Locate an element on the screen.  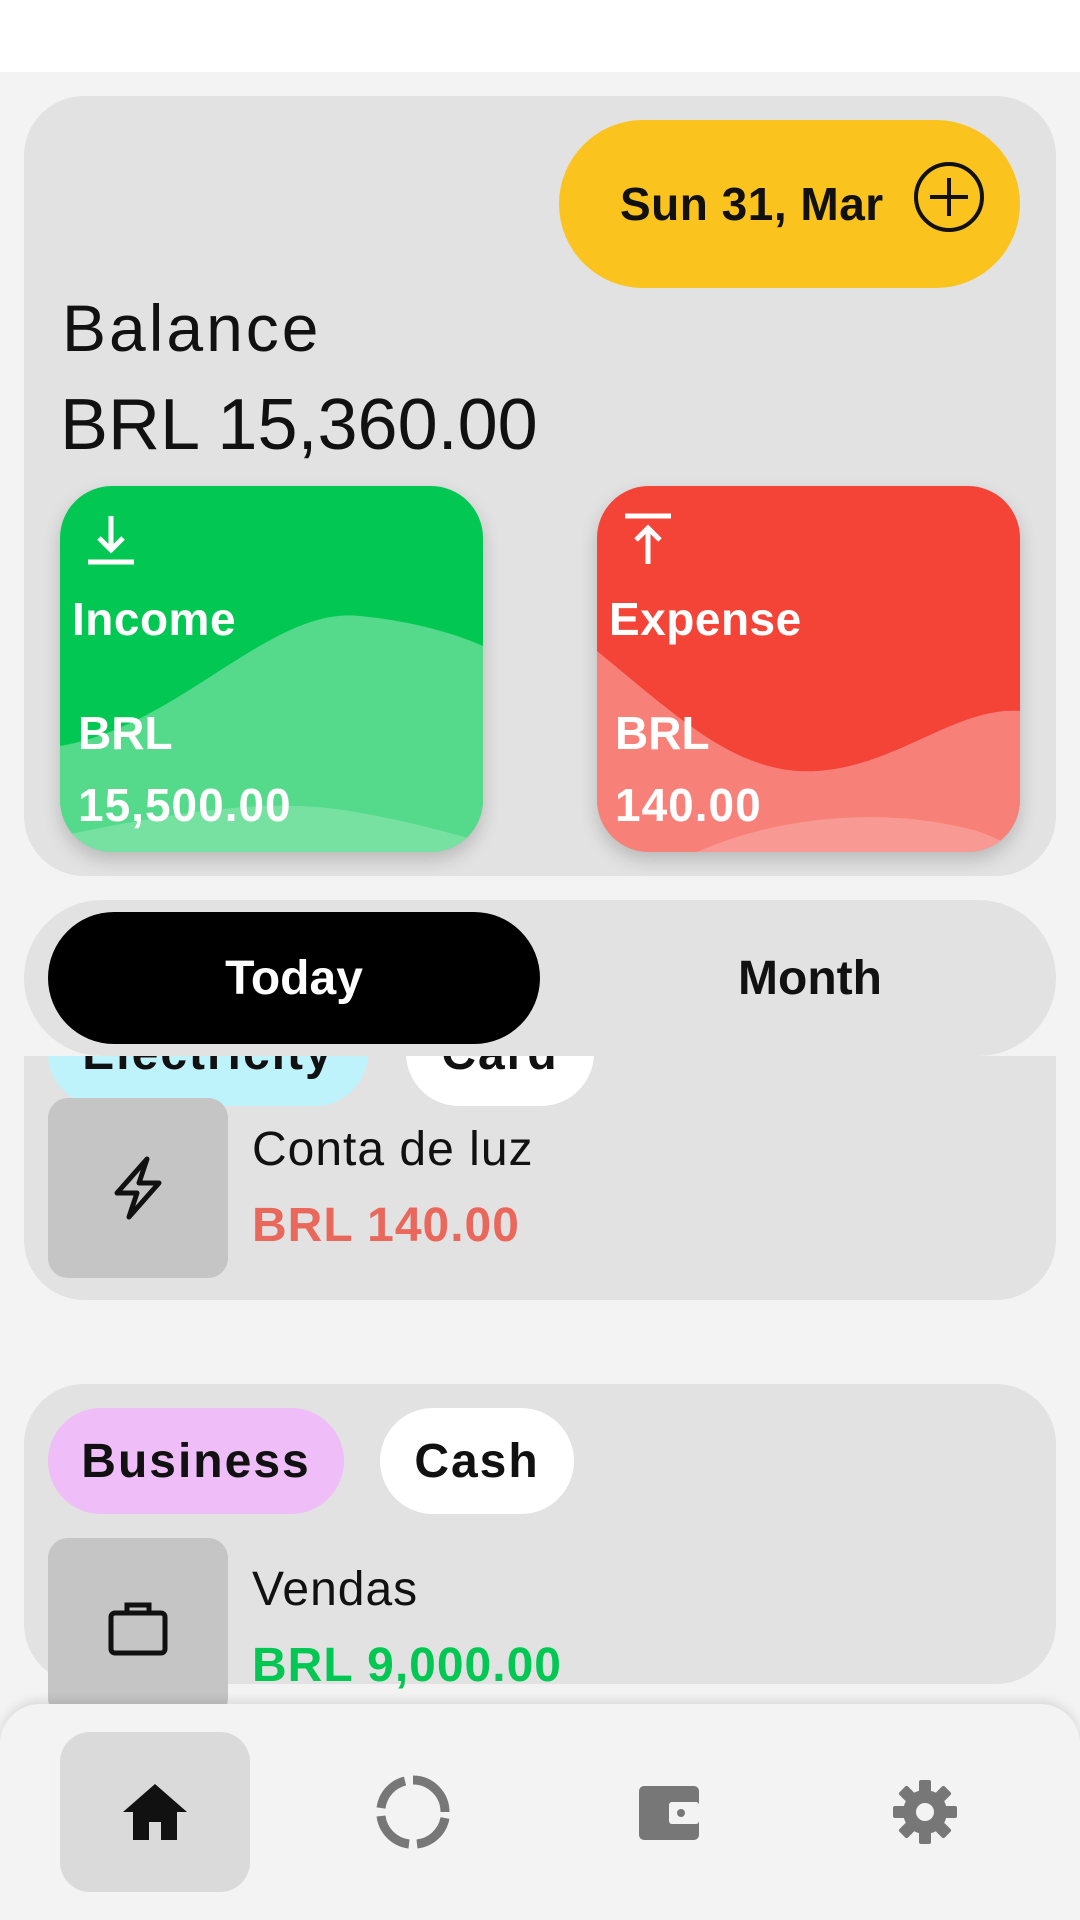
gear-icon is located at coordinates (925, 1812).